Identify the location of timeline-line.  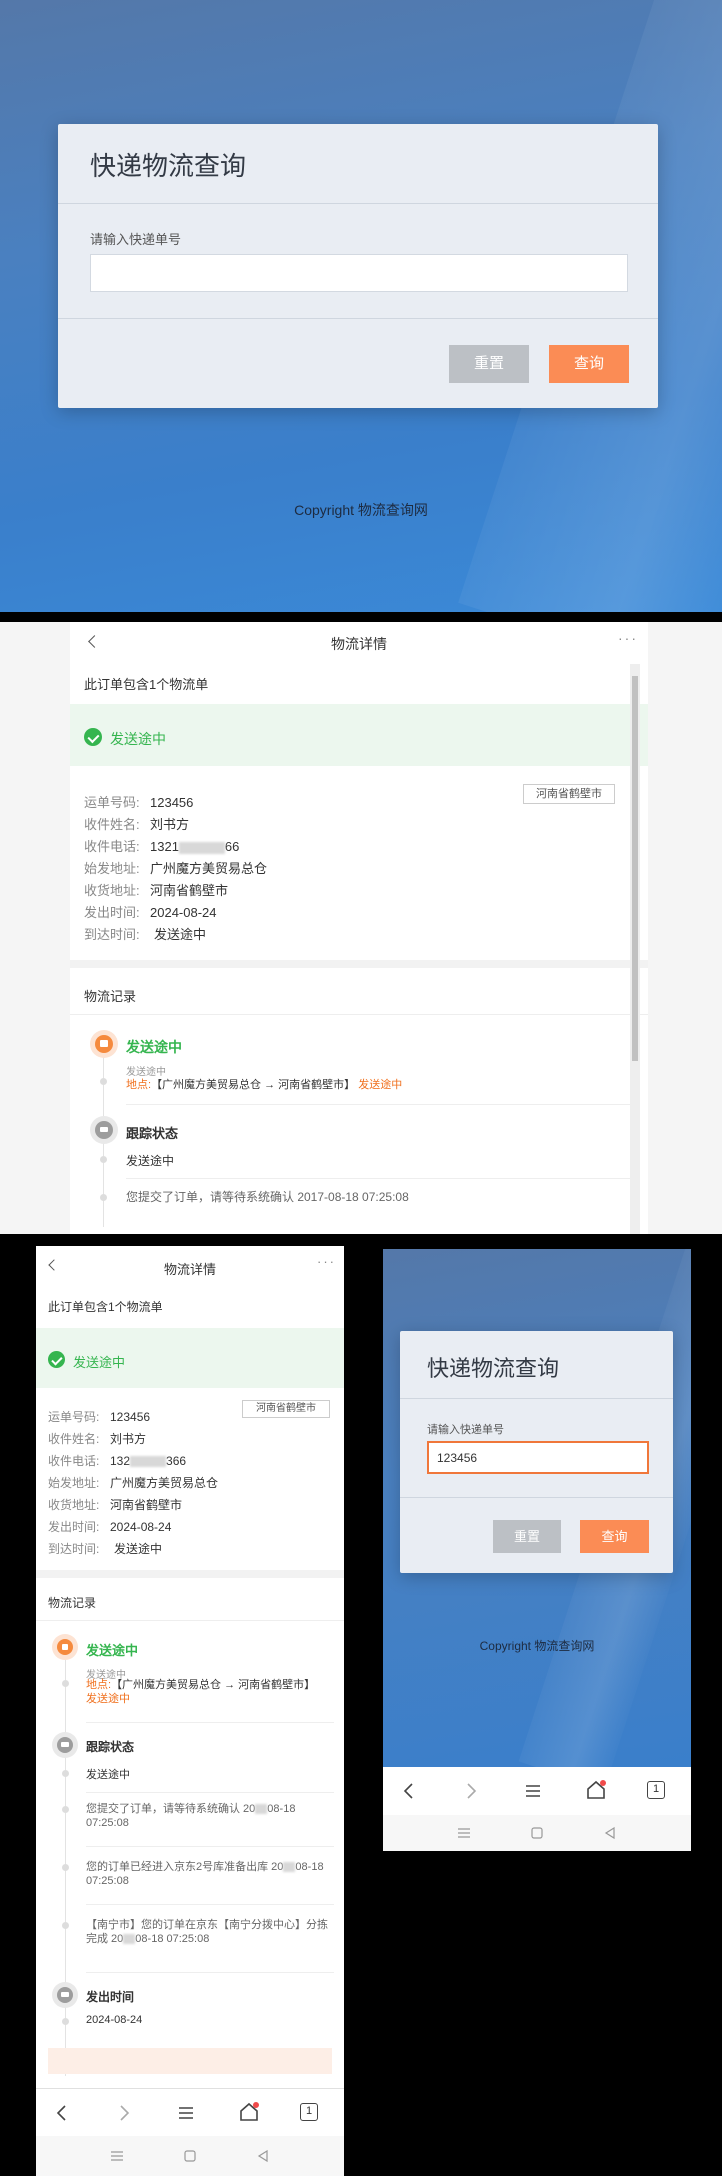
(65, 1861).